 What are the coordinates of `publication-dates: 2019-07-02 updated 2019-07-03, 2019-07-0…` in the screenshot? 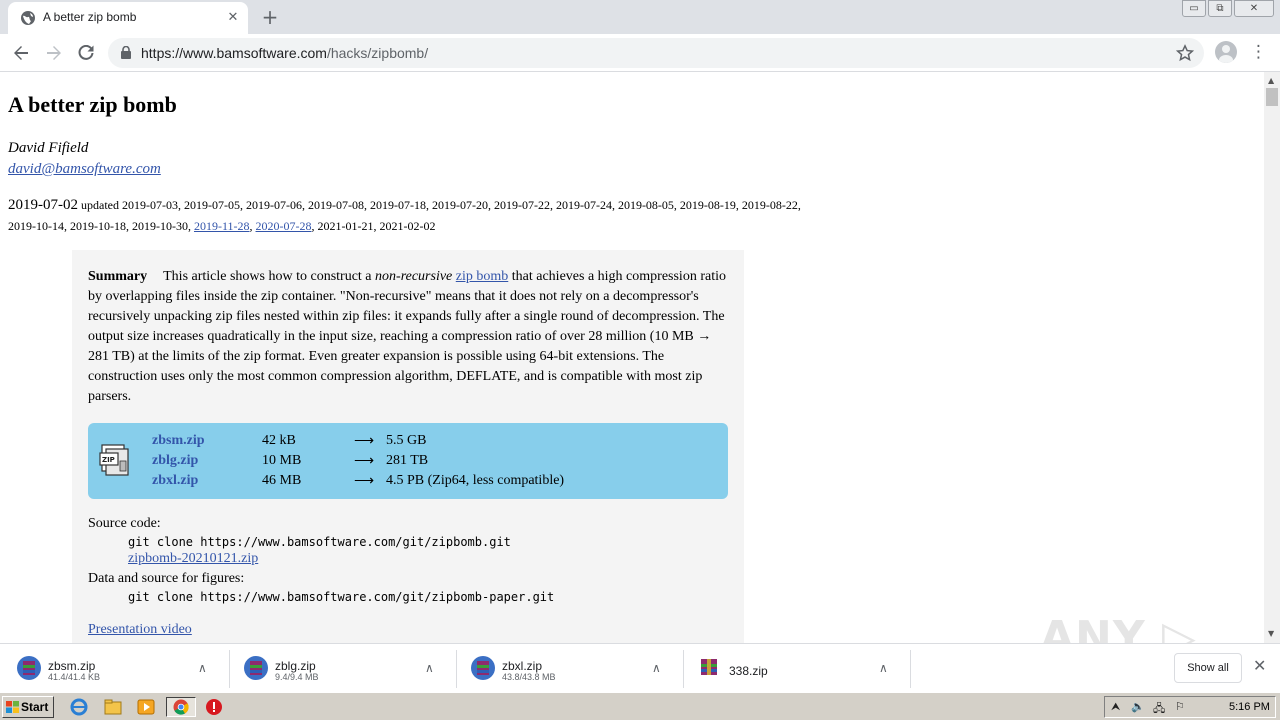 It's located at (404, 215).